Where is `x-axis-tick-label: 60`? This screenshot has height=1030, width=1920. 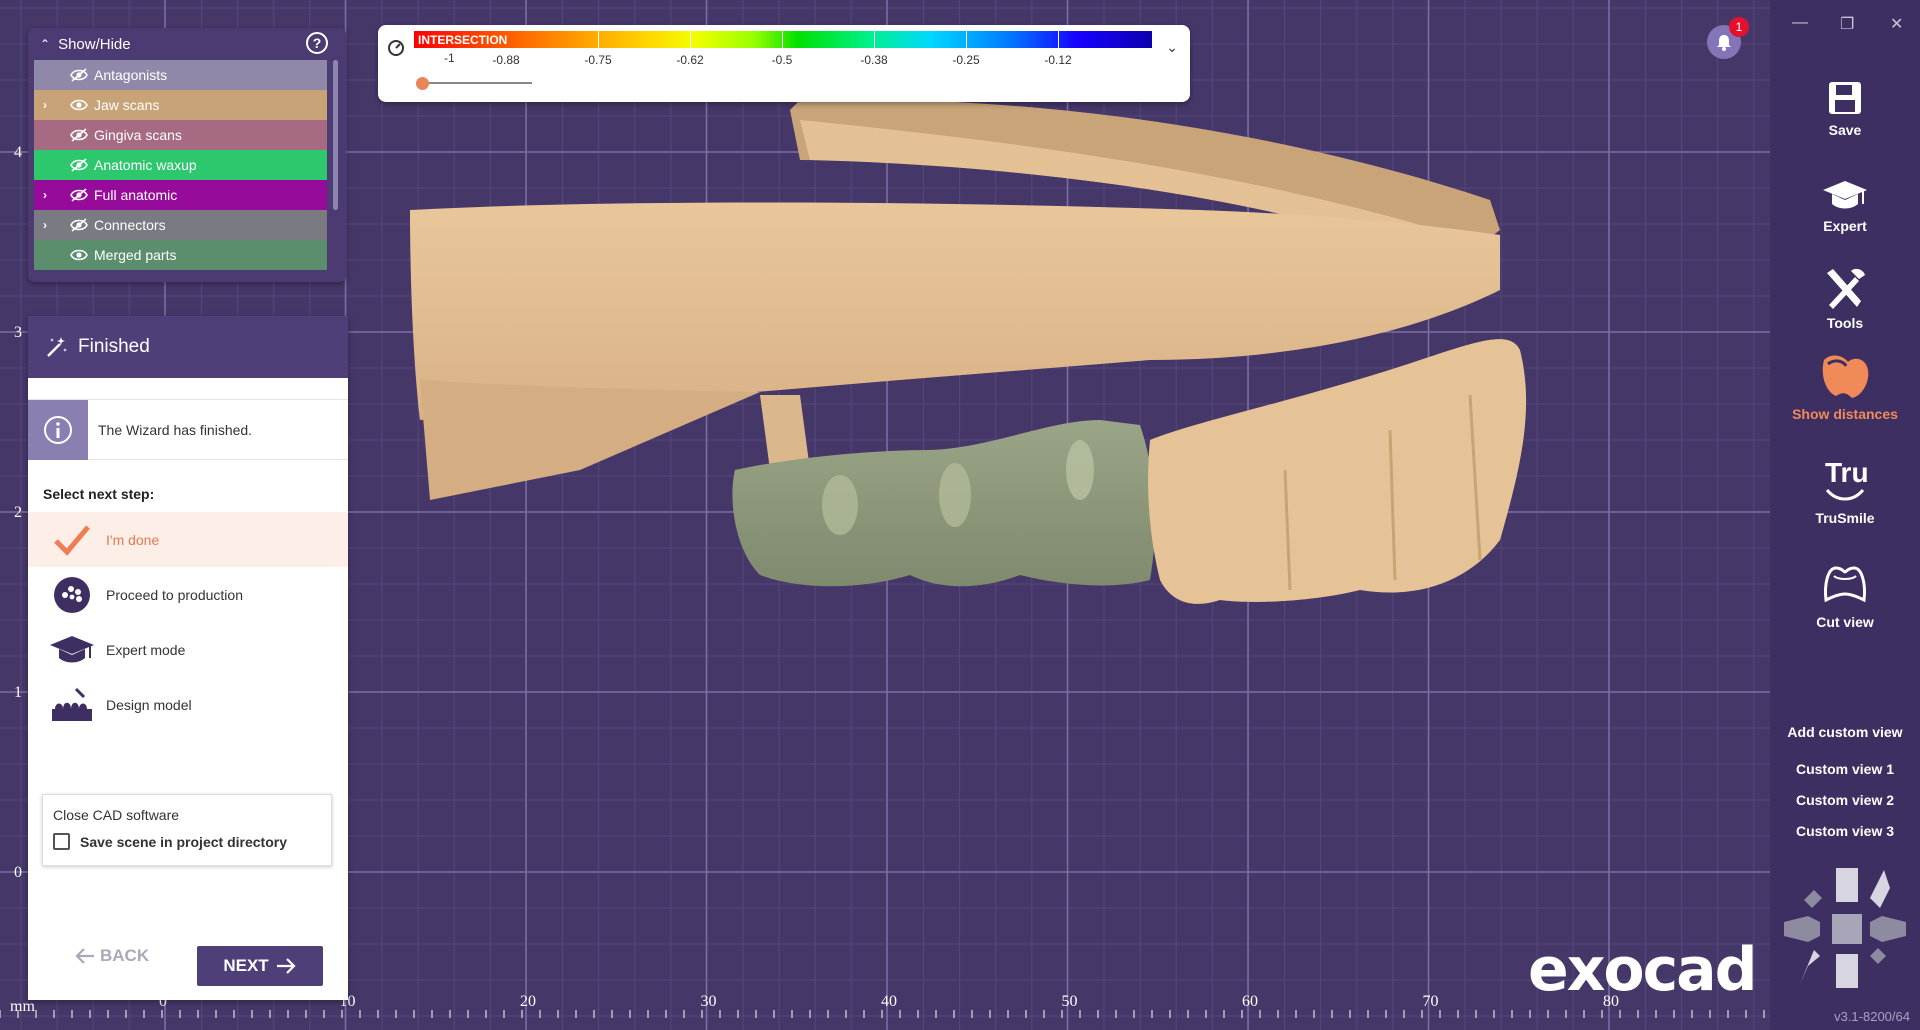 x-axis-tick-label: 60 is located at coordinates (1250, 1001).